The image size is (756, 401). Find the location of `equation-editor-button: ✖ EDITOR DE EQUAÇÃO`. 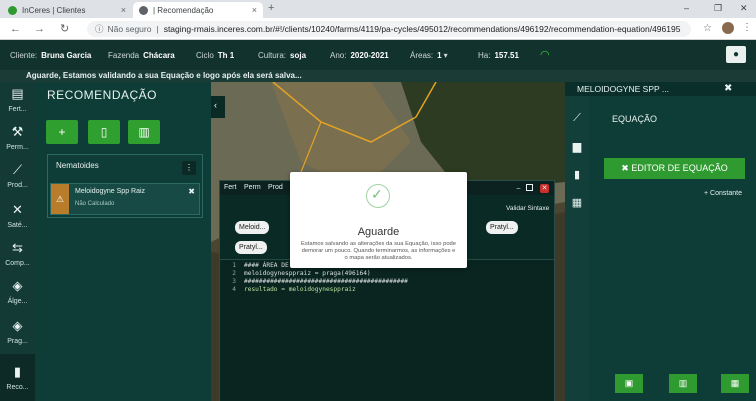

equation-editor-button: ✖ EDITOR DE EQUAÇÃO is located at coordinates (674, 168).